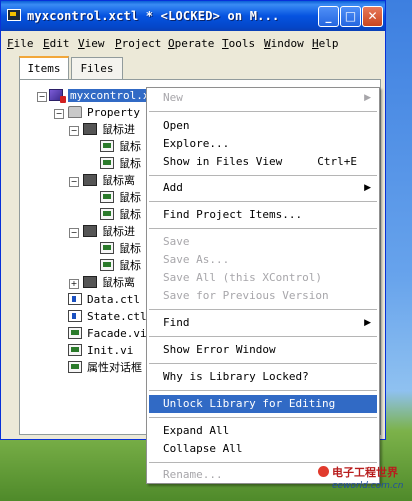  Describe the element at coordinates (176, 125) in the screenshot. I see `menu-item-label: Open` at that location.